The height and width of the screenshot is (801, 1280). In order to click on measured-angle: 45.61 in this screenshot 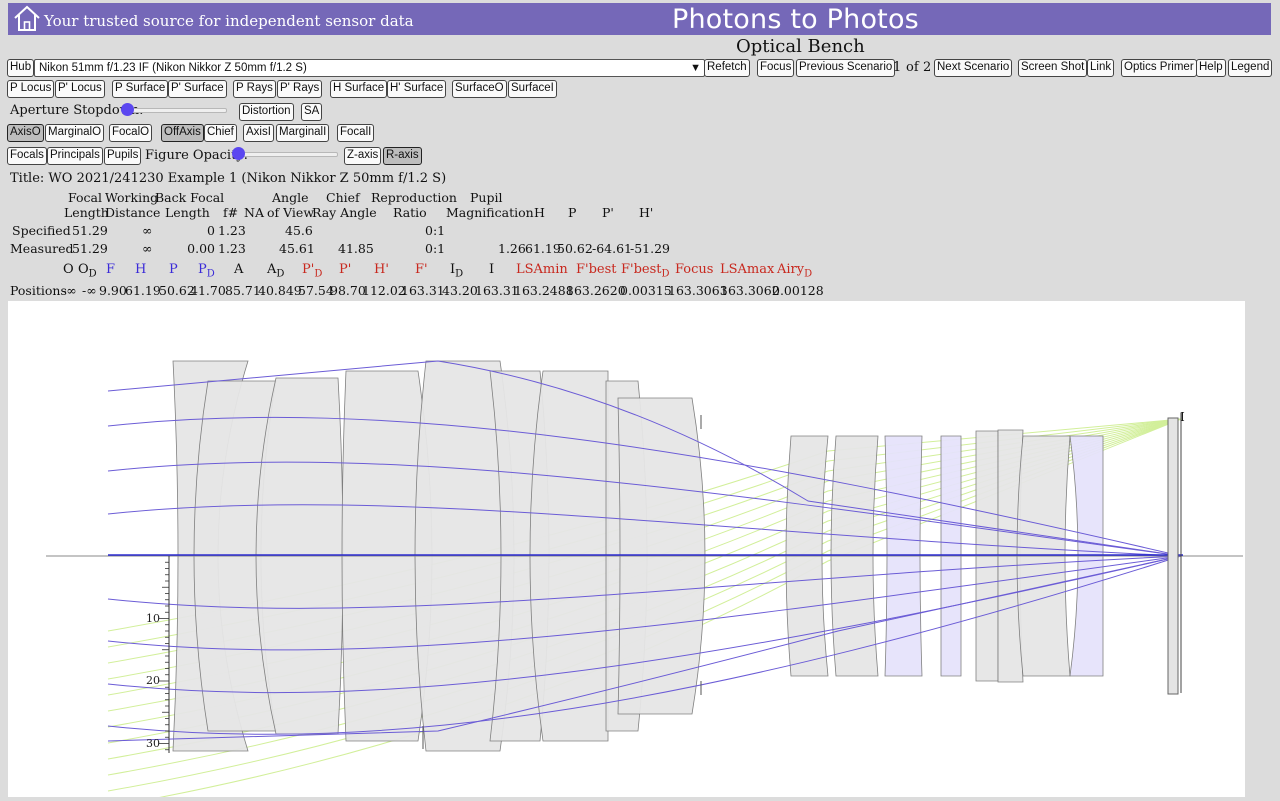, I will do `click(297, 248)`.